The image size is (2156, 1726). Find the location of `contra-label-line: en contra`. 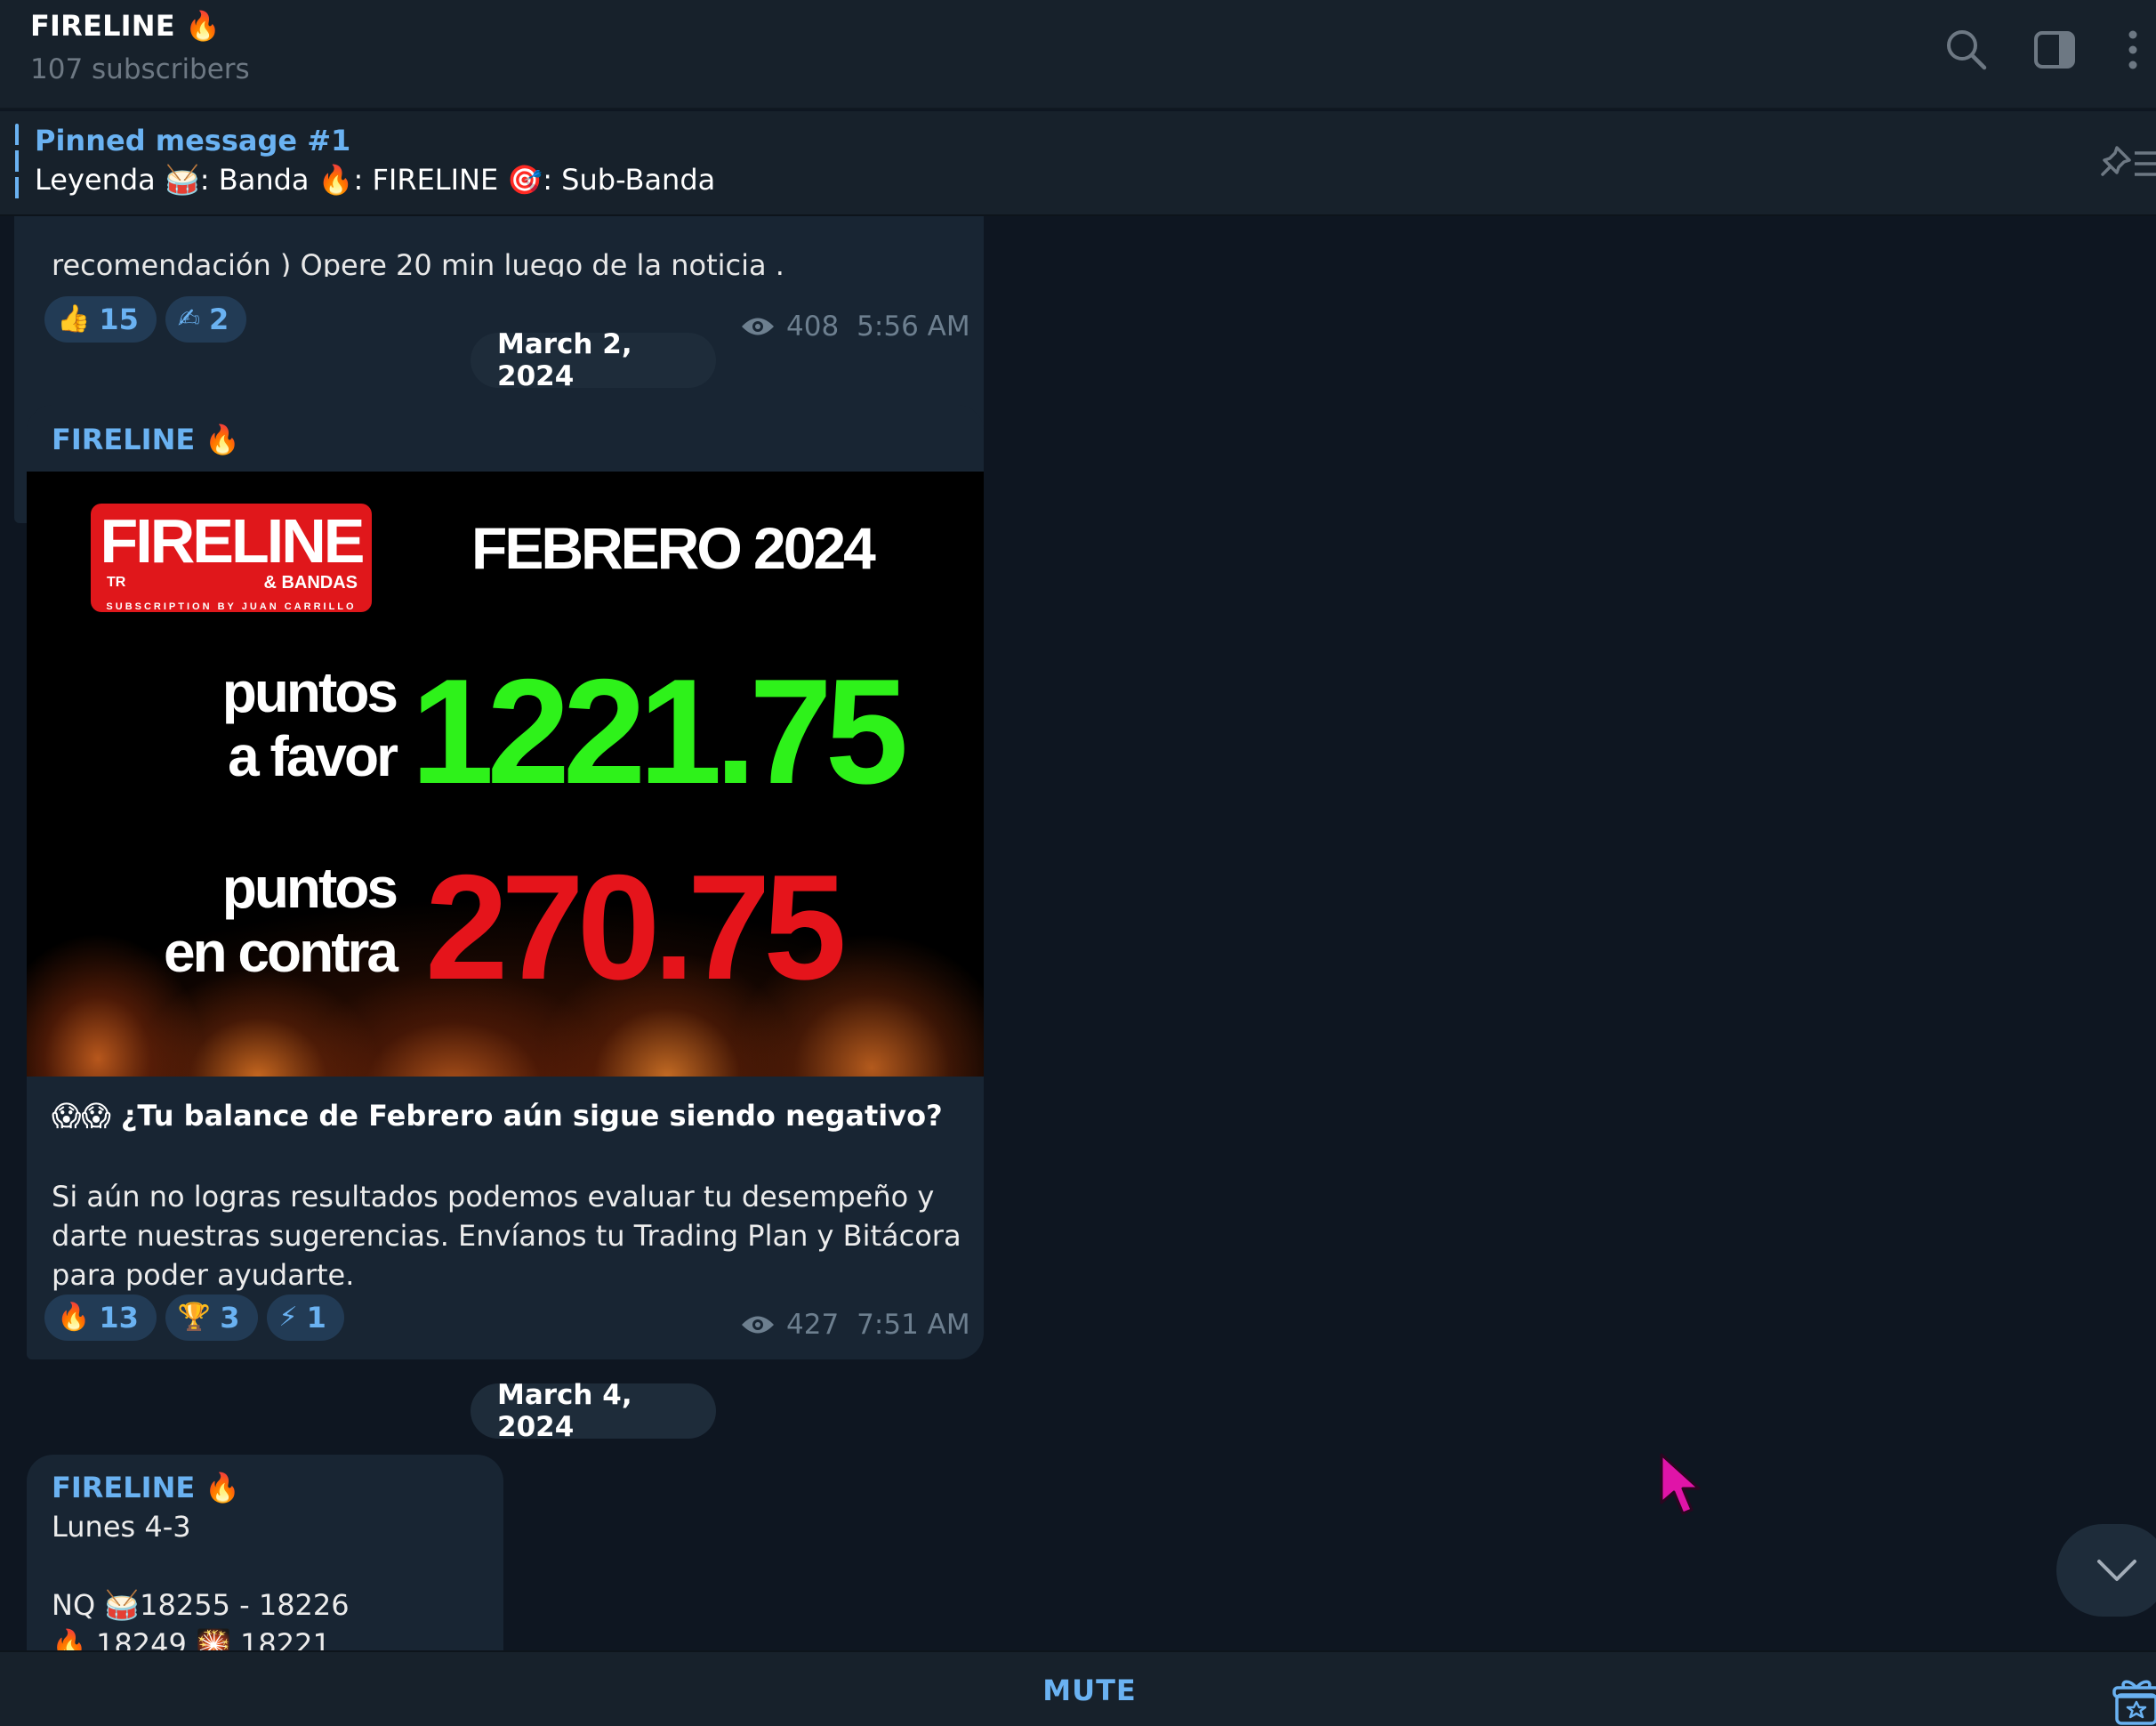

contra-label-line: en contra is located at coordinates (281, 952).